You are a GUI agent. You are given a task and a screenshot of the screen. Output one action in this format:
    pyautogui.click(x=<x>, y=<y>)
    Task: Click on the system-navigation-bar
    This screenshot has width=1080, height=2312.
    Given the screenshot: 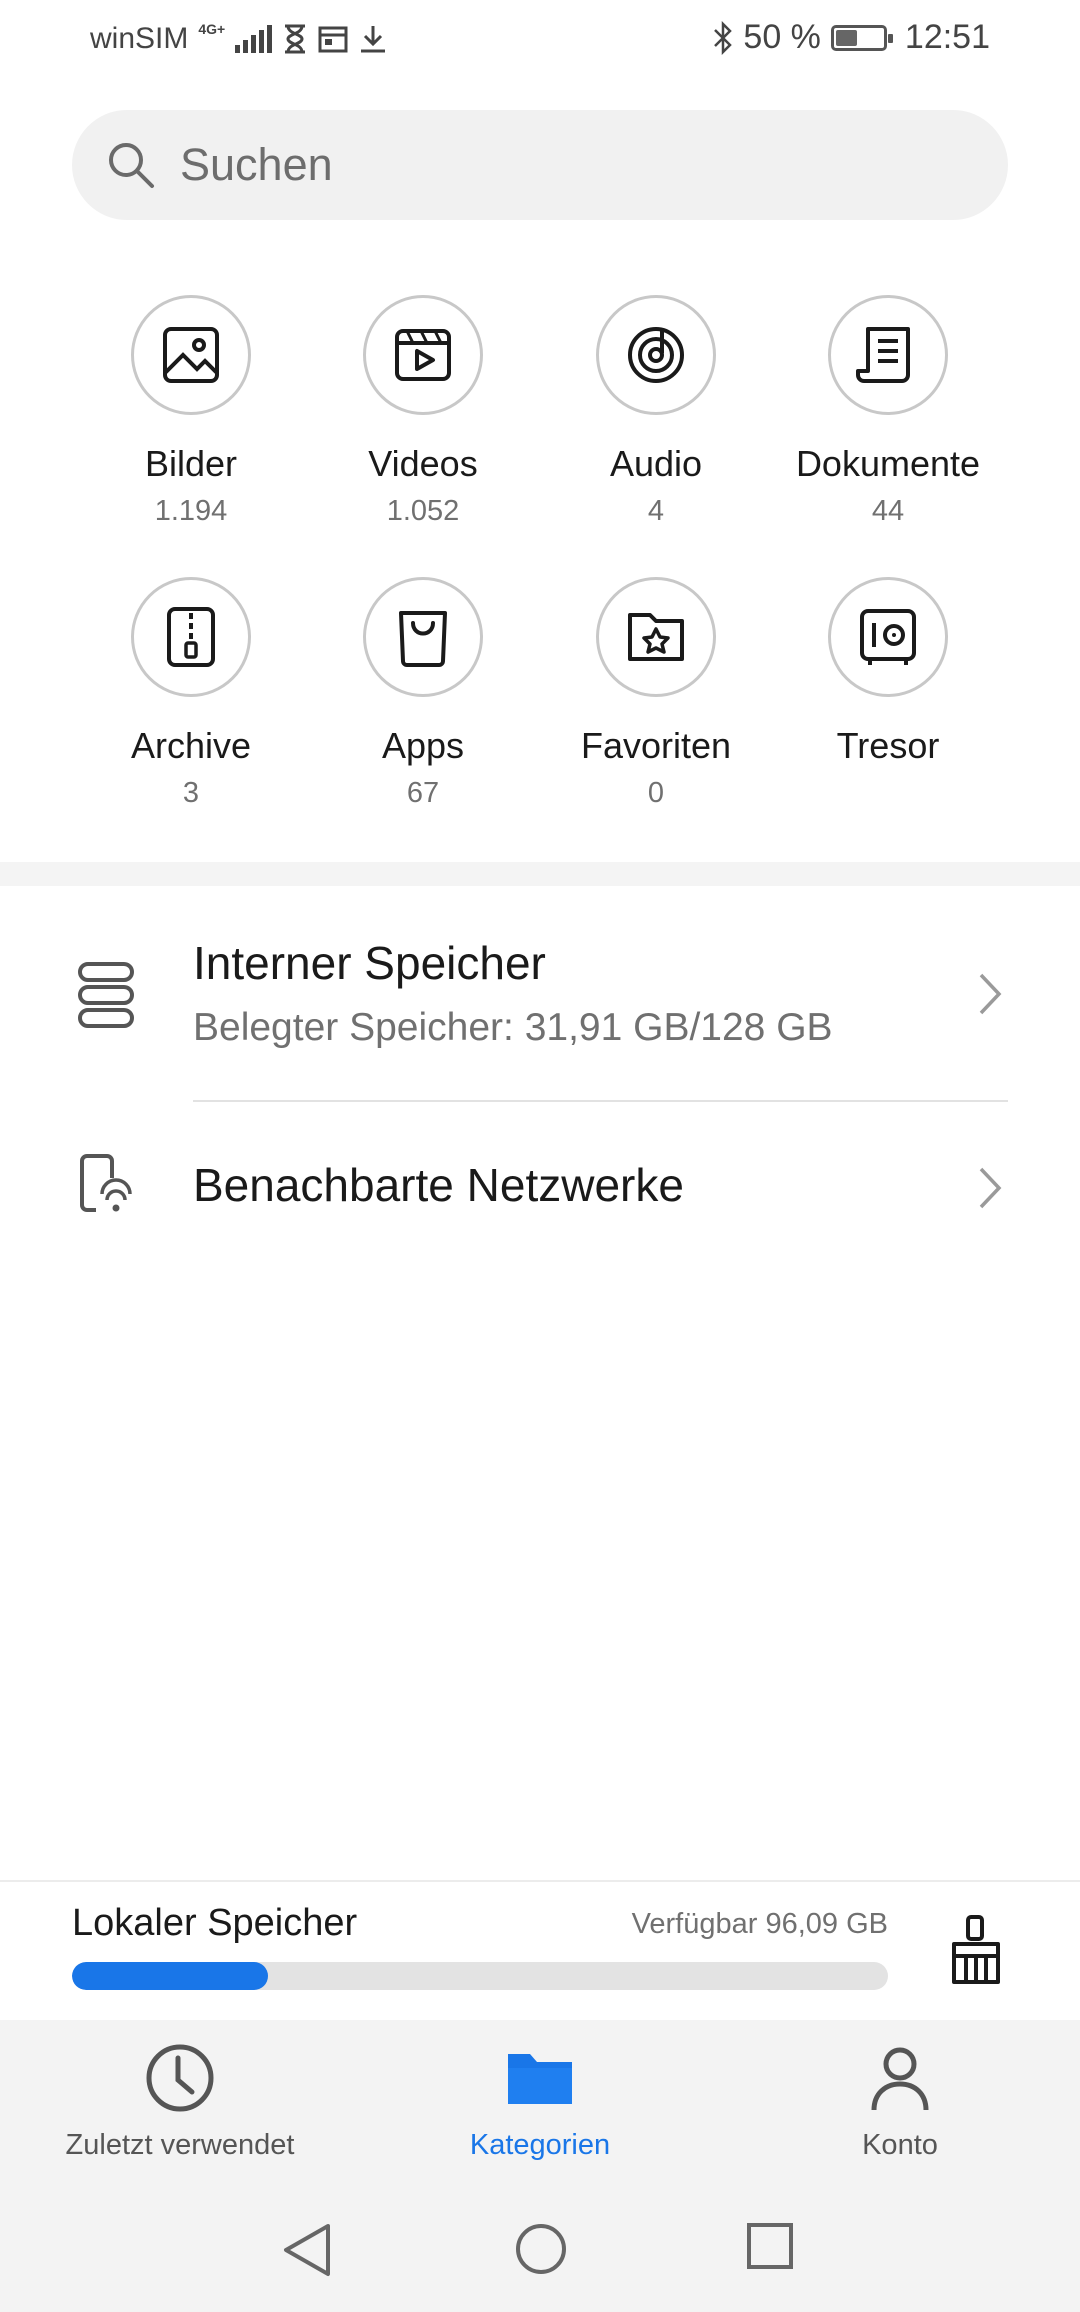 What is the action you would take?
    pyautogui.click(x=540, y=2252)
    